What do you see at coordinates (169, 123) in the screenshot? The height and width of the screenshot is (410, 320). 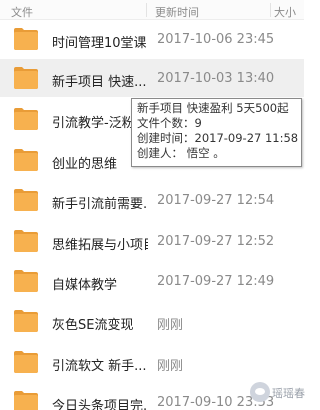 I see `tooltip-file-count: 文件个数：9` at bounding box center [169, 123].